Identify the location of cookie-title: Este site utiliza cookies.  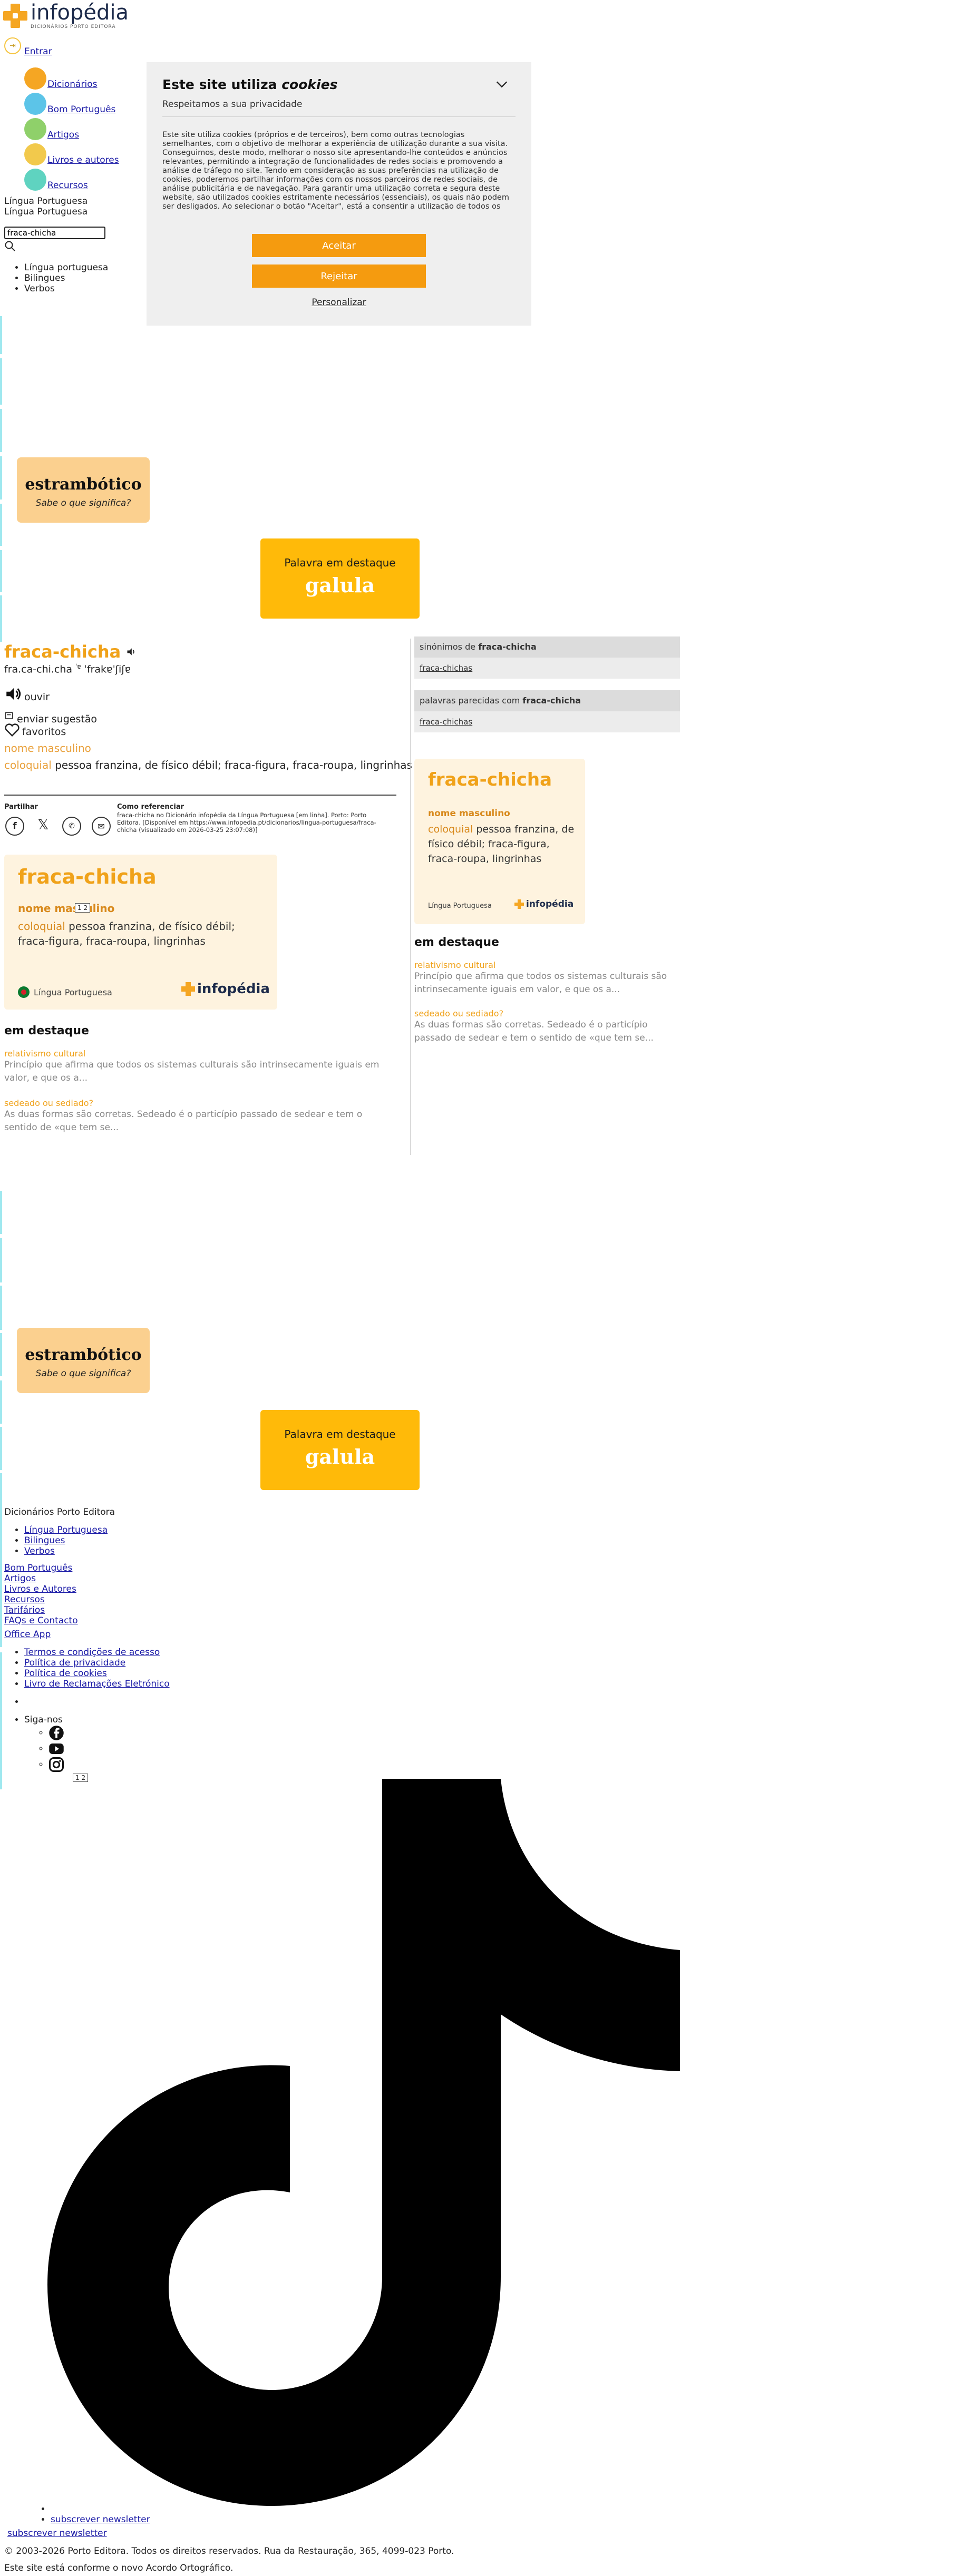
(250, 84).